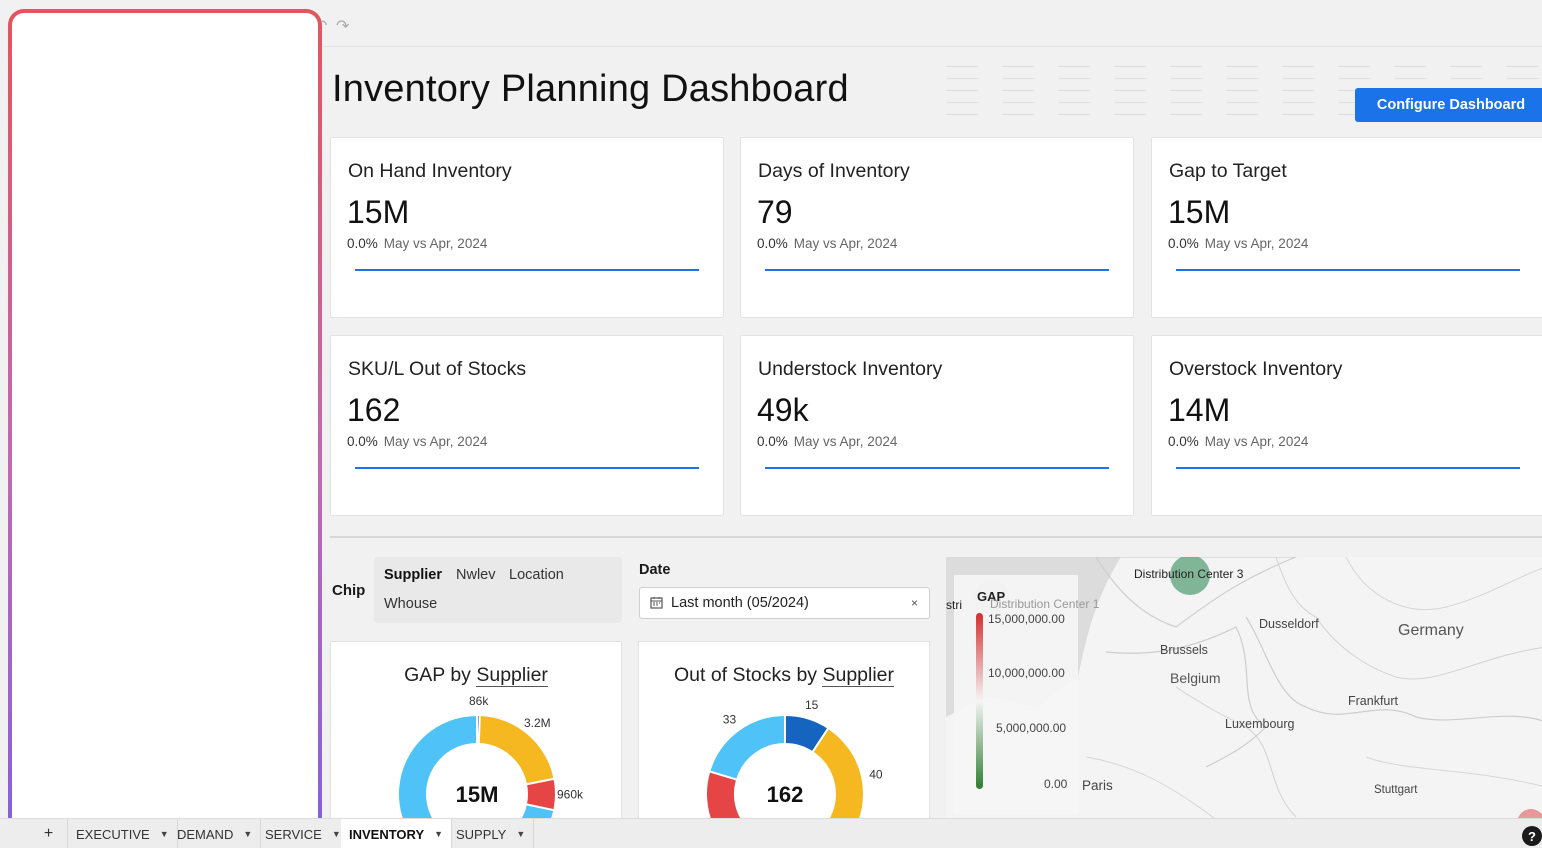 The height and width of the screenshot is (848, 1542). What do you see at coordinates (914, 603) in the screenshot?
I see `clear-date-icon: ×` at bounding box center [914, 603].